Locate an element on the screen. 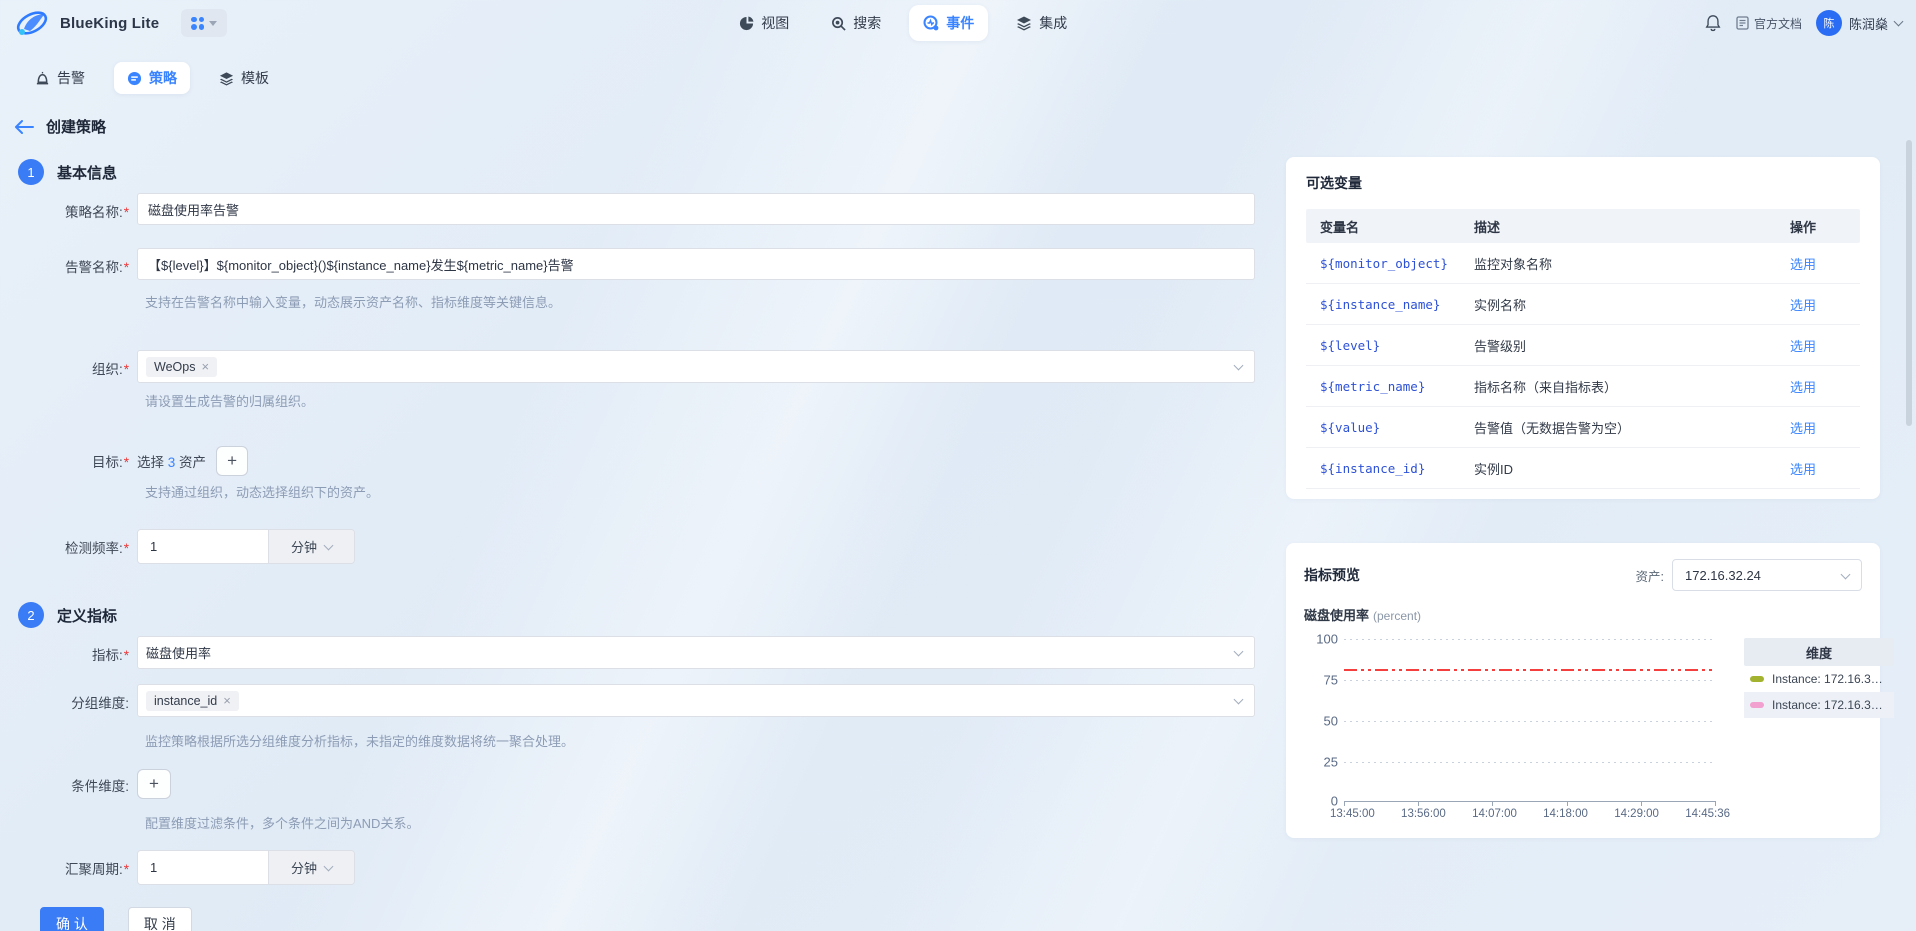 The height and width of the screenshot is (931, 1916). blueking-logo-icon is located at coordinates (32, 23).